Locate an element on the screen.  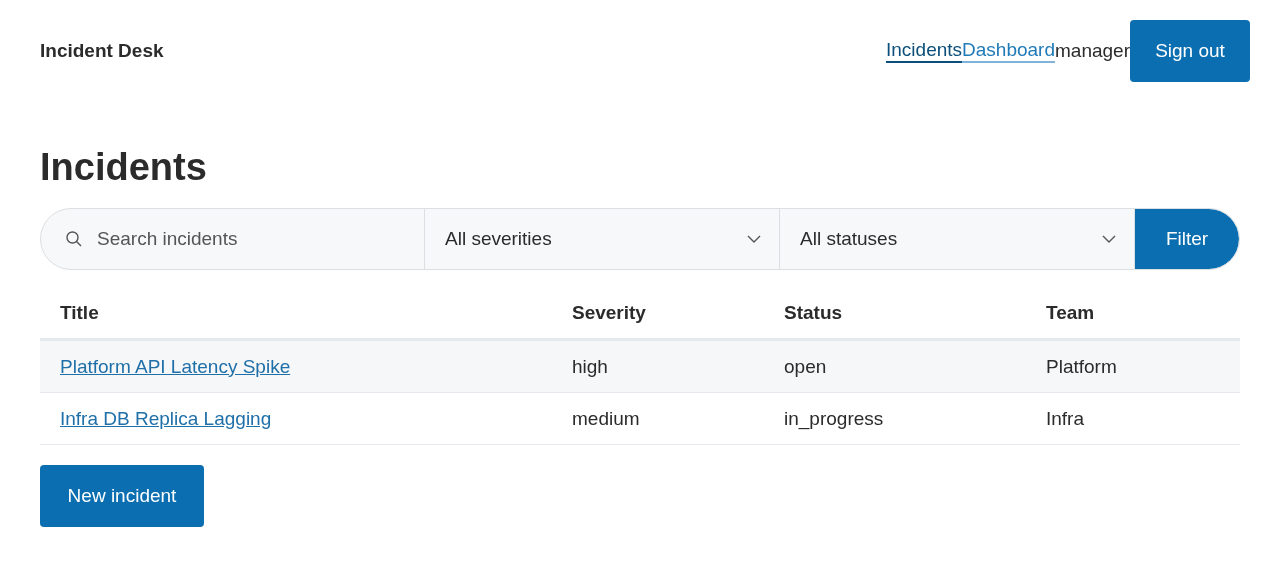
incident-link: Infra DB Replica Lagging is located at coordinates (166, 418).